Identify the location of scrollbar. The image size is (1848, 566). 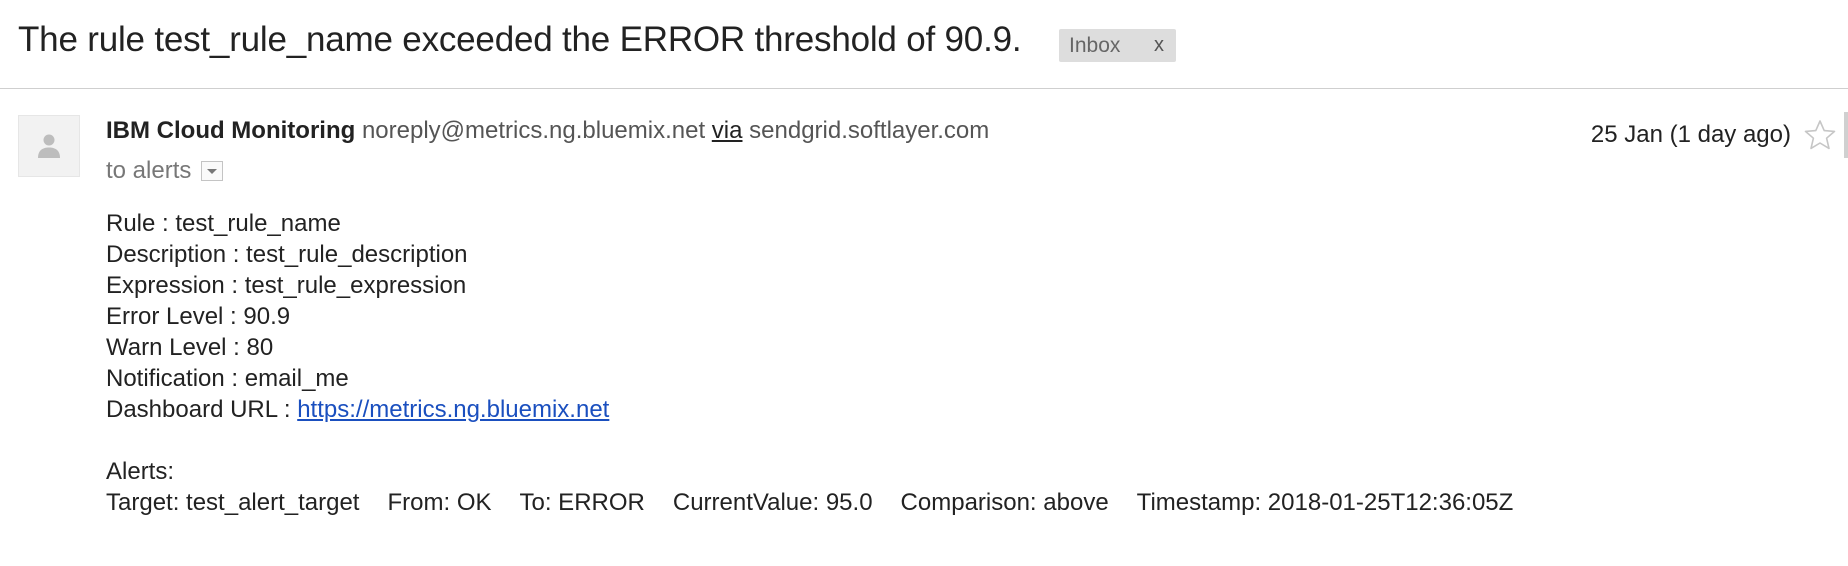
(1846, 135).